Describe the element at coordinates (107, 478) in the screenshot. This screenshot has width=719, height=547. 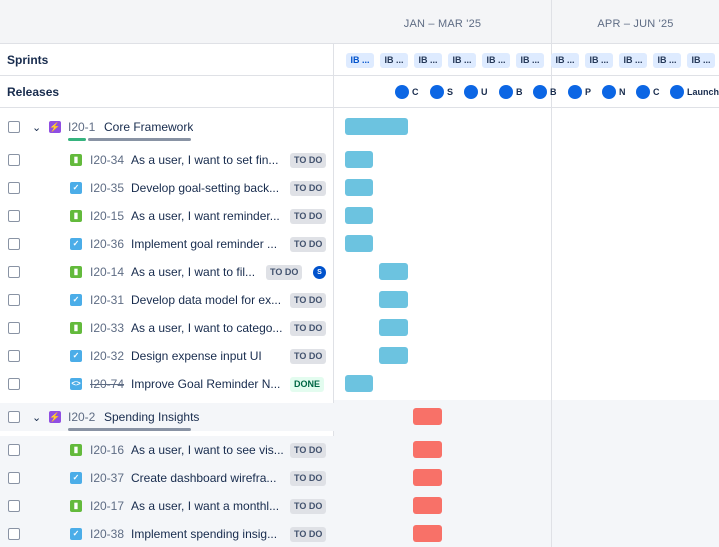
I see `issue-key: I20-37` at that location.